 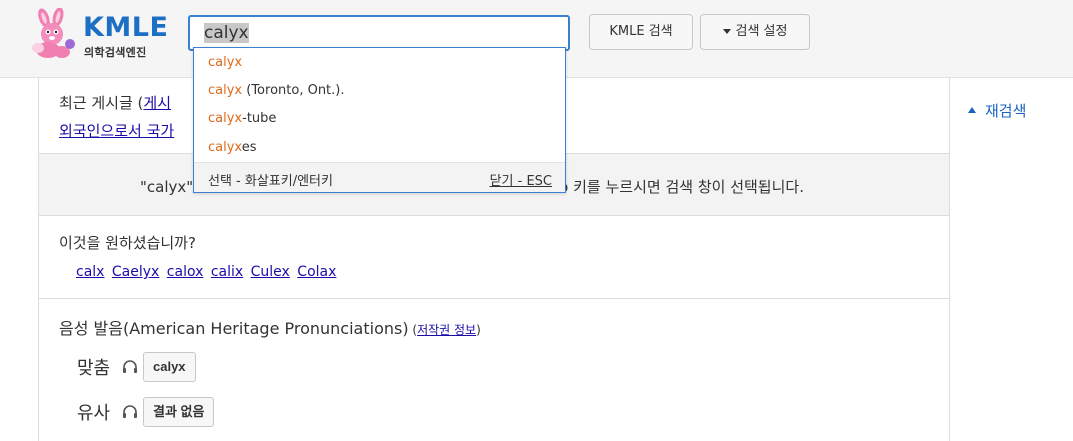 What do you see at coordinates (293, 90) in the screenshot?
I see `autocomplete-rest: (Toronto, Ont.).` at bounding box center [293, 90].